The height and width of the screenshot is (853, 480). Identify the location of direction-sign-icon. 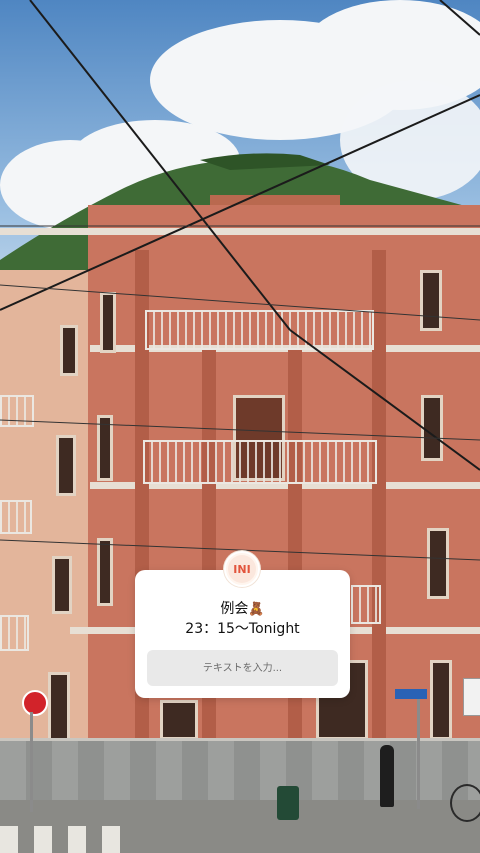
(411, 694).